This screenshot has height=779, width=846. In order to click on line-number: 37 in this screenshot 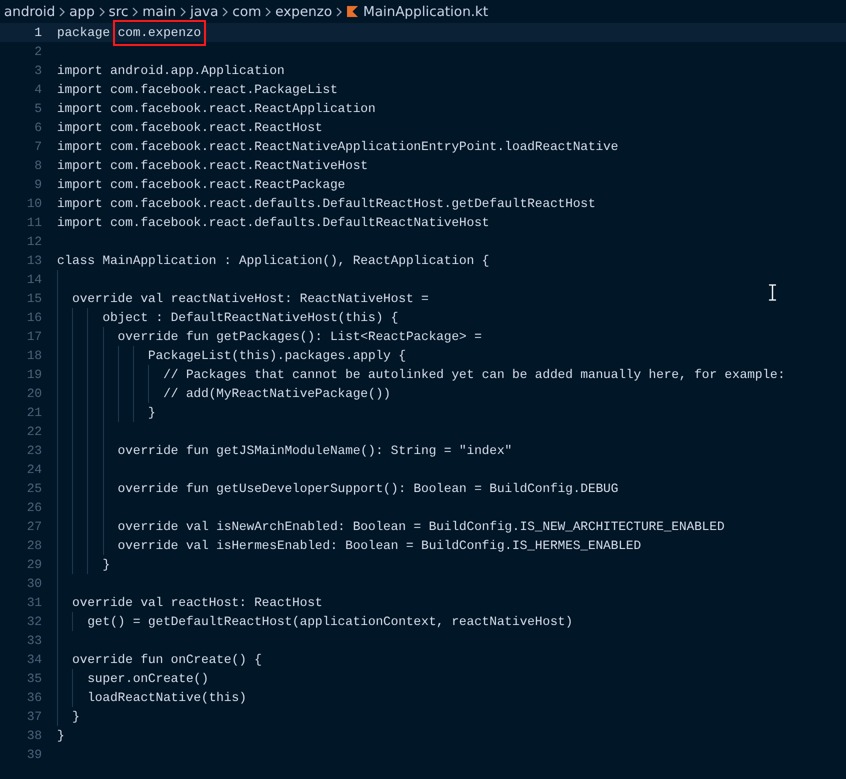, I will do `click(34, 716)`.